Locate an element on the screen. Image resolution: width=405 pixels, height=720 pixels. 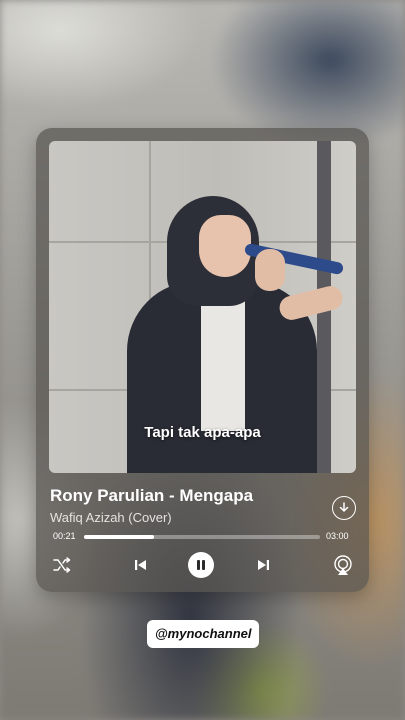
artist-name: Wafiq Azizah (Cover) is located at coordinates (111, 517).